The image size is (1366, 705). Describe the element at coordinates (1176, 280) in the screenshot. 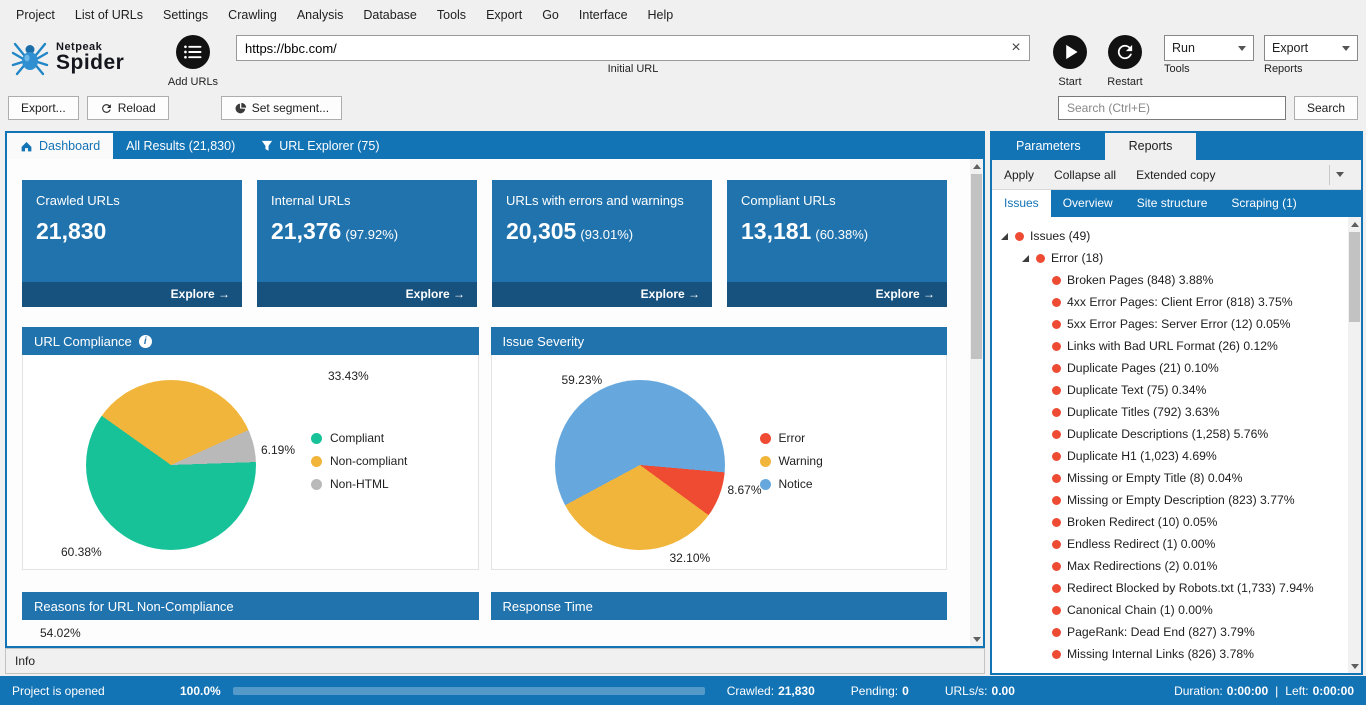

I see `tree-item: Broken Pages (848) 3.88%` at that location.